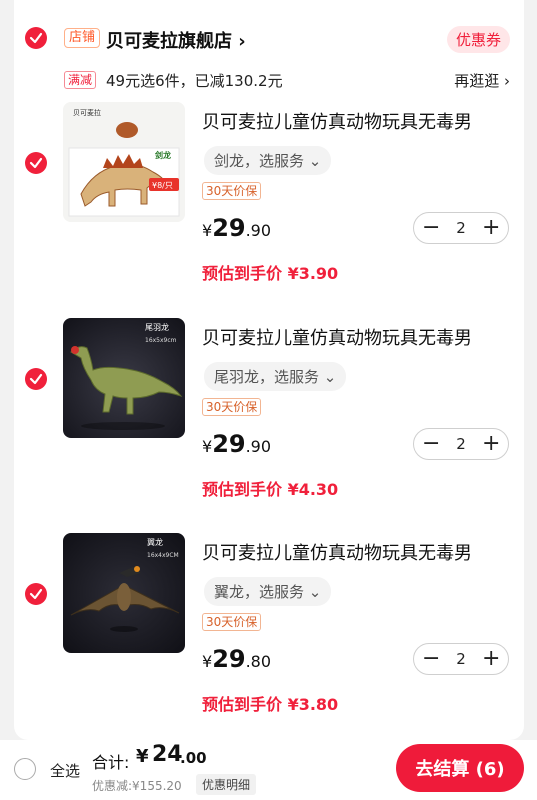 This screenshot has height=800, width=537. Describe the element at coordinates (82, 38) in the screenshot. I see `store-tag: 店铺` at that location.